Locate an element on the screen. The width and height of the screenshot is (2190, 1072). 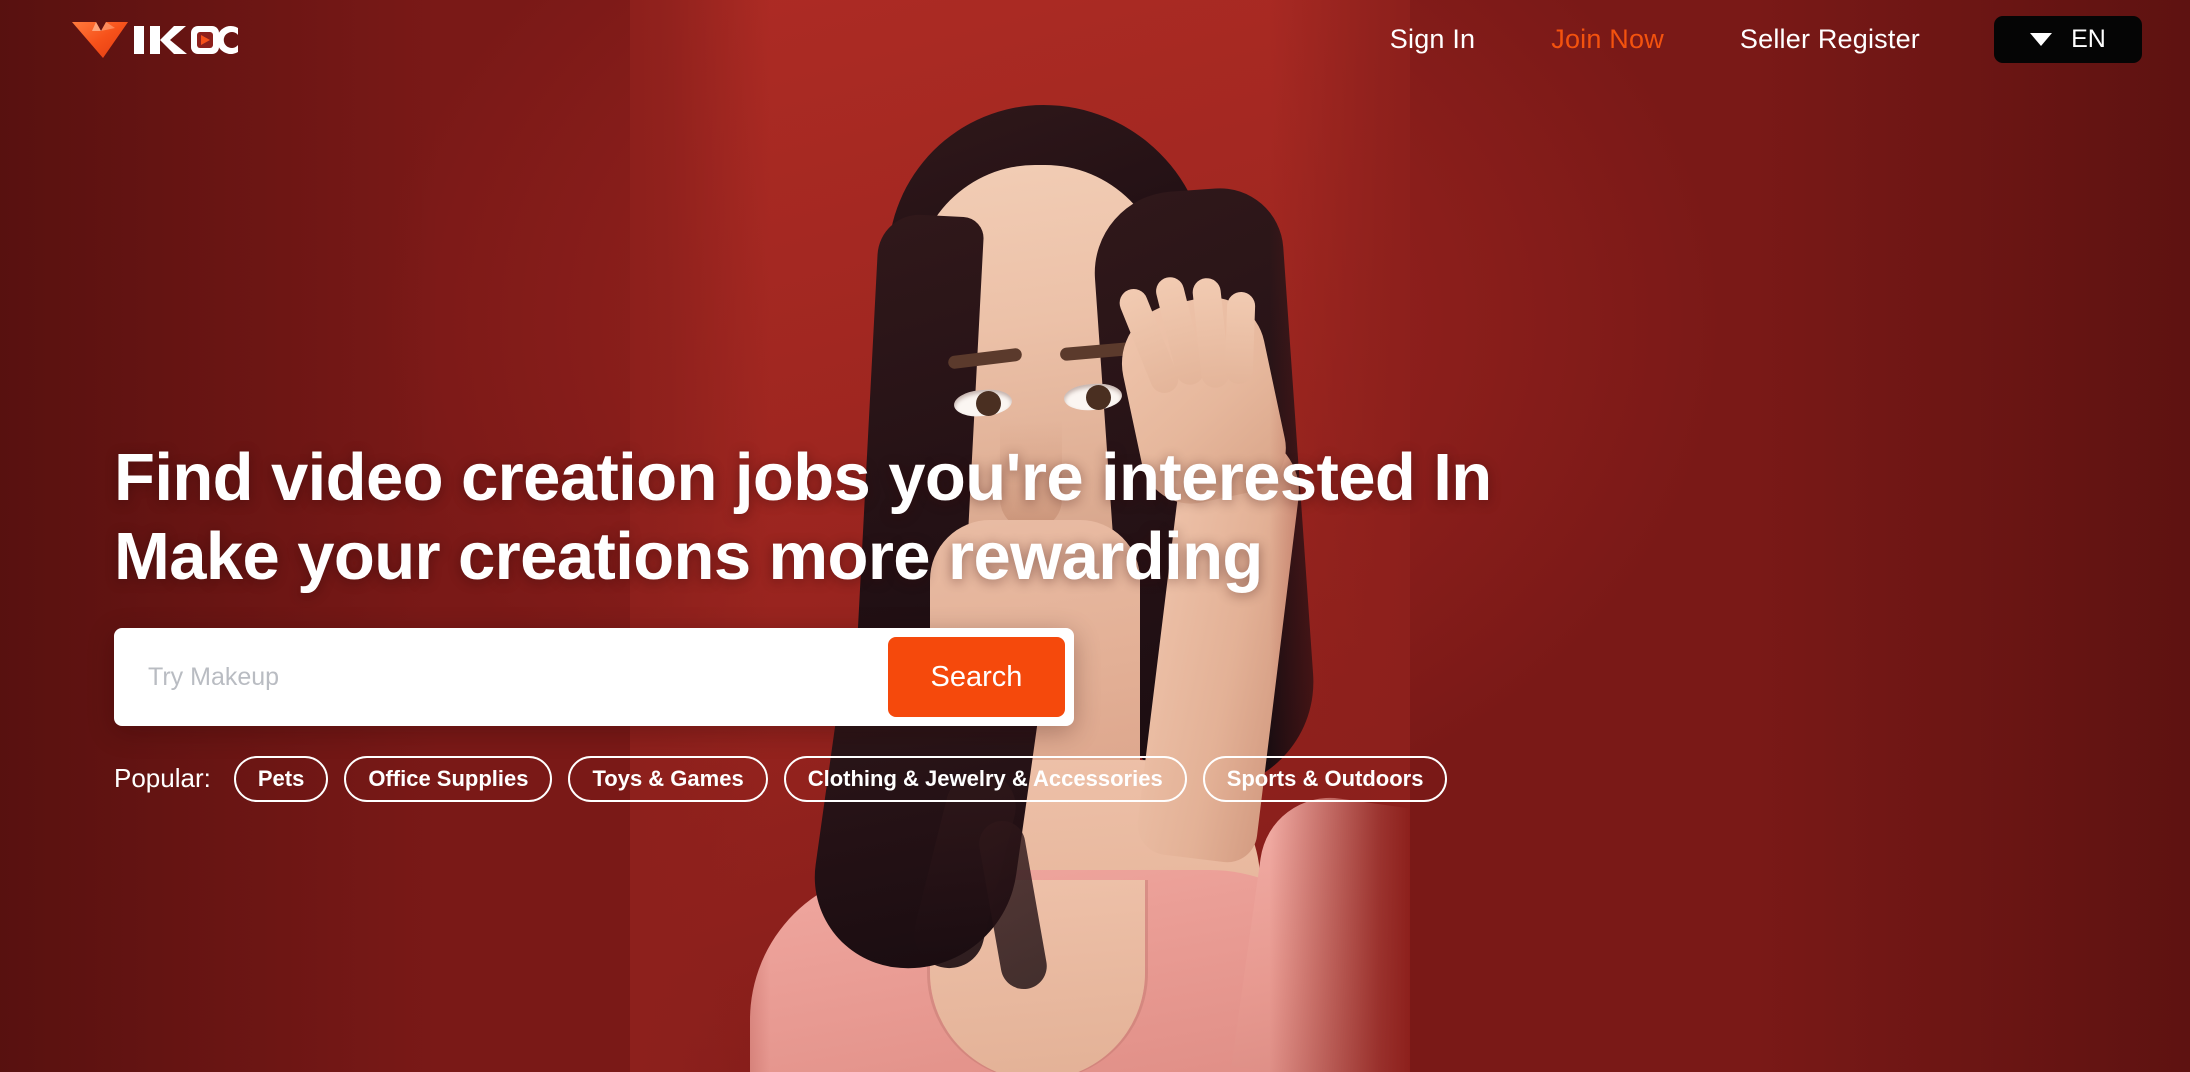
popular-tag-pets: Pets is located at coordinates (281, 779).